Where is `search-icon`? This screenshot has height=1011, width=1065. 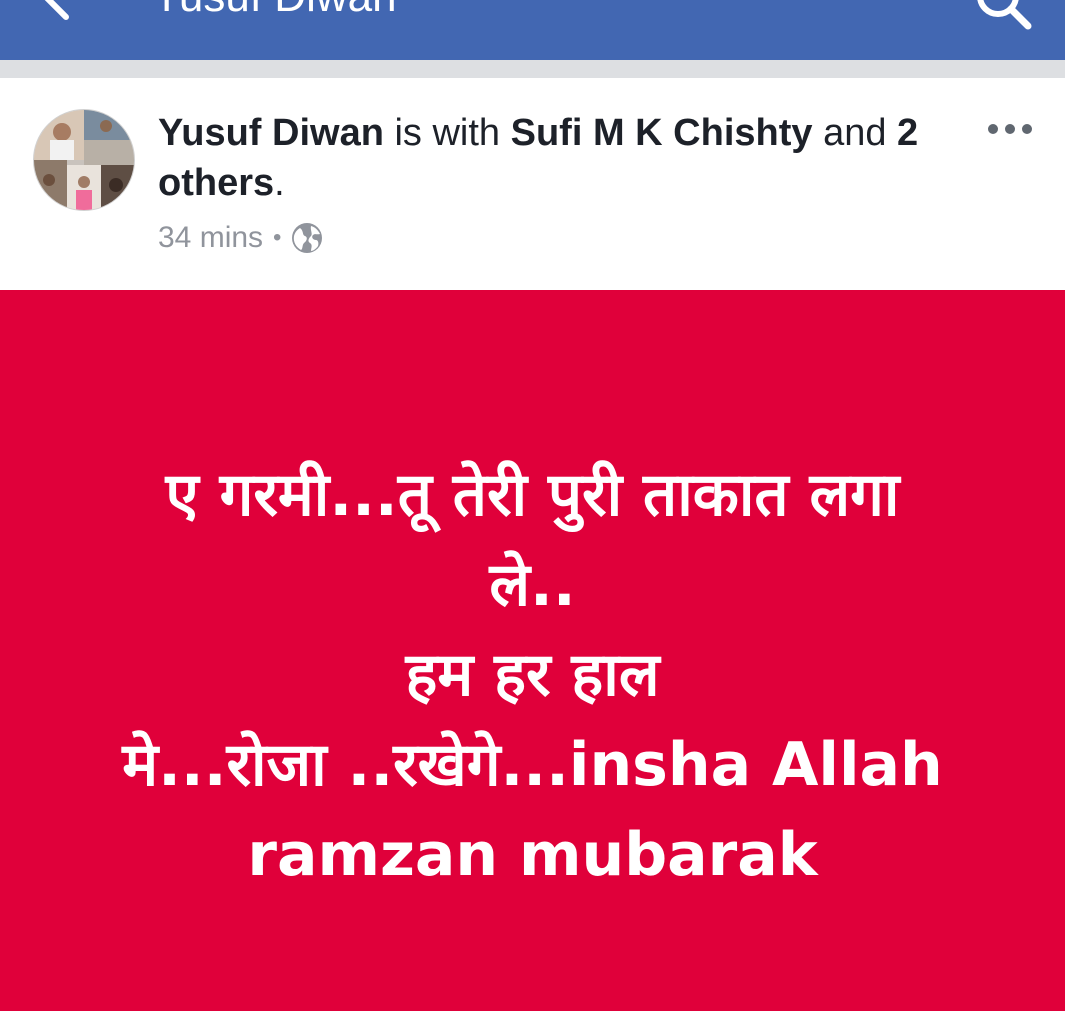
search-icon is located at coordinates (1004, 15).